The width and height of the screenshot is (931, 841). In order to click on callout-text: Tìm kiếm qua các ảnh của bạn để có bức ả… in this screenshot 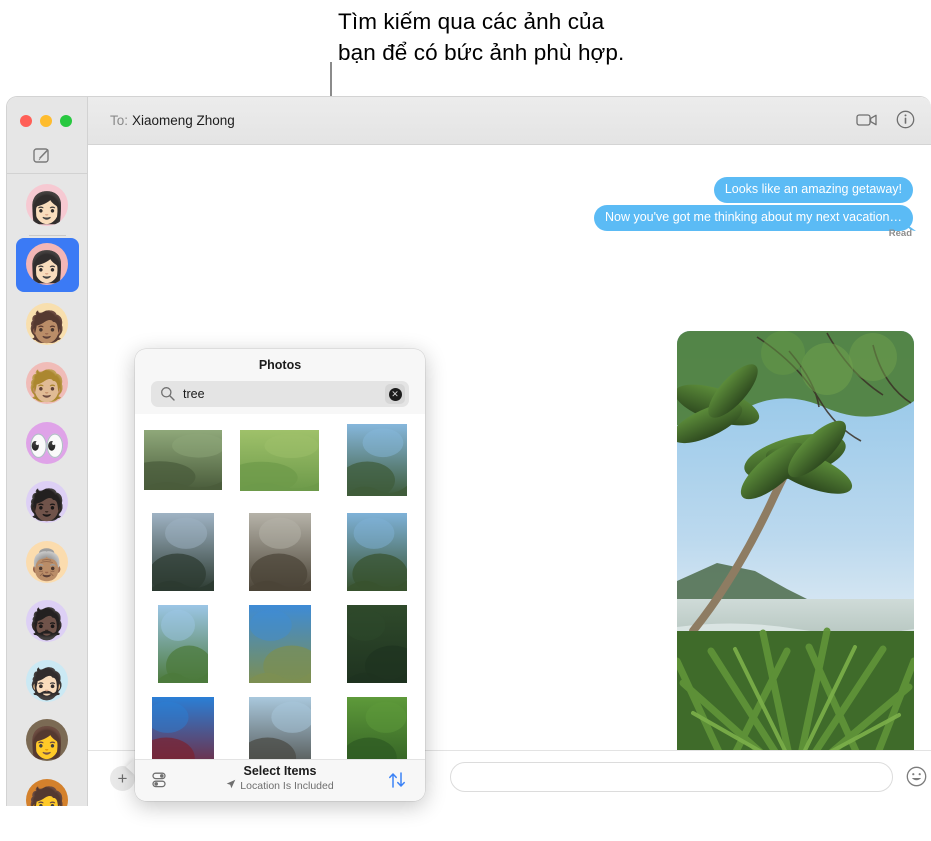, I will do `click(538, 37)`.